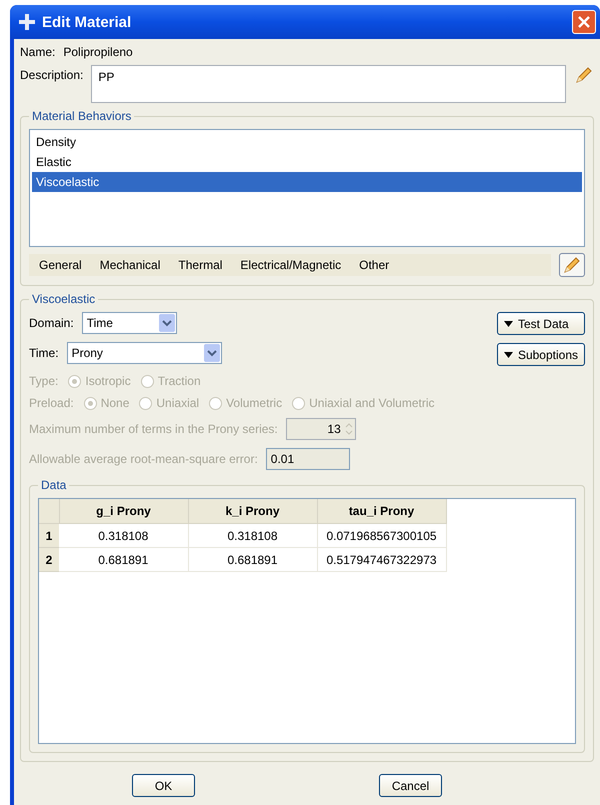 Image resolution: width=600 pixels, height=805 pixels. What do you see at coordinates (87, 22) in the screenshot?
I see `window-title: Edit Material` at bounding box center [87, 22].